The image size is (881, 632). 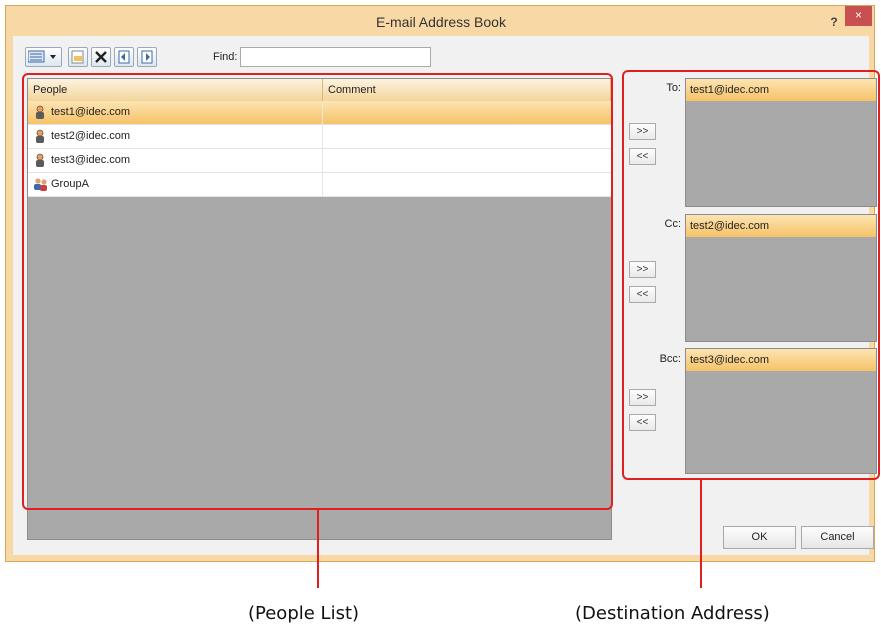 I want to click on delete-button, so click(x=101, y=57).